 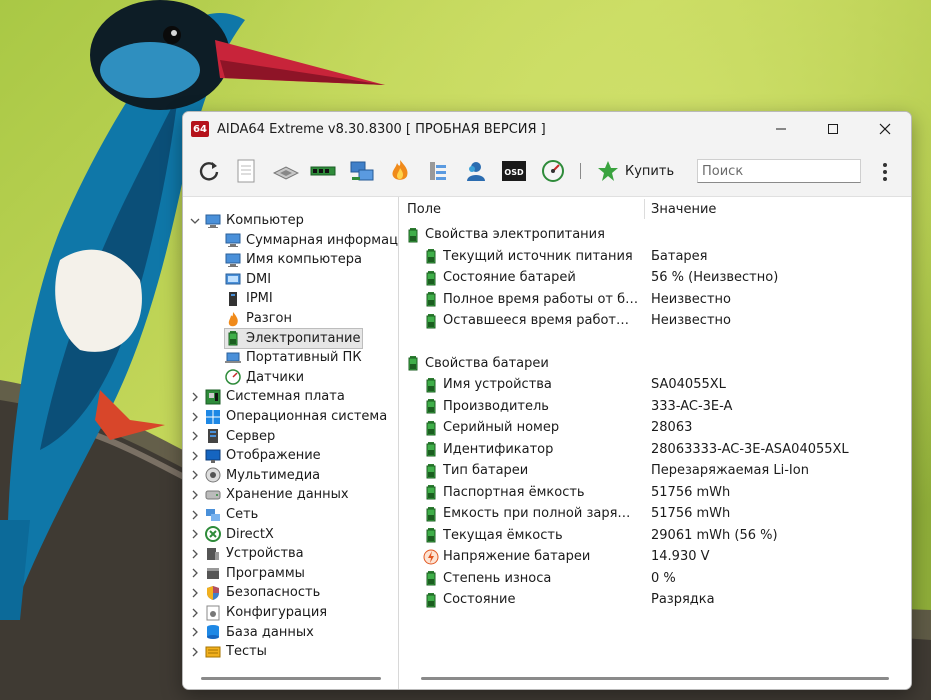 I want to click on osd-toolbar-button: OSD, so click(x=514, y=171).